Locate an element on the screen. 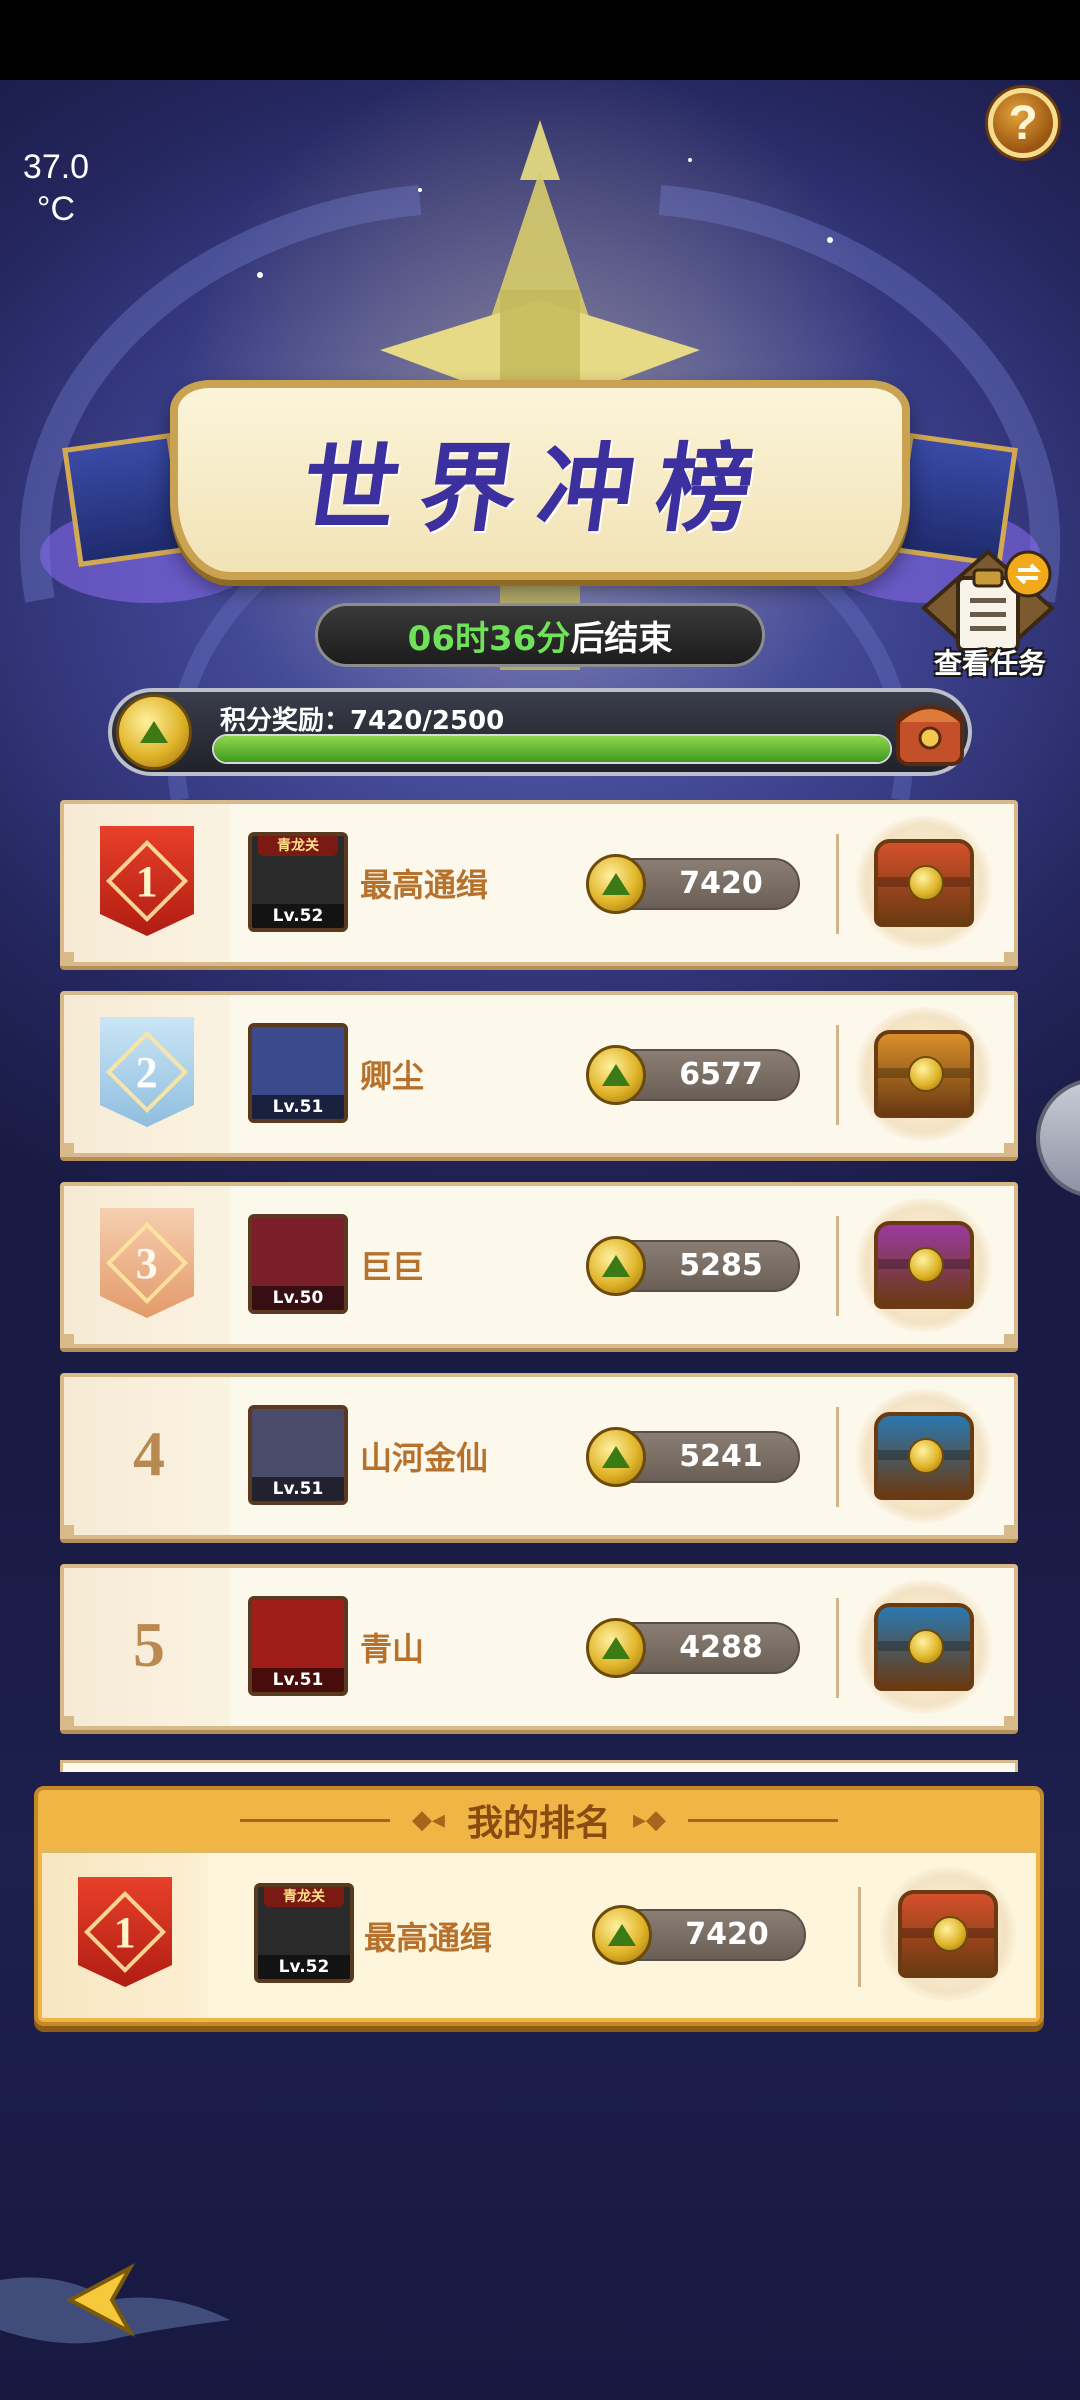  ranking-row: 5 Lv.51 青山 4288 is located at coordinates (539, 1647).